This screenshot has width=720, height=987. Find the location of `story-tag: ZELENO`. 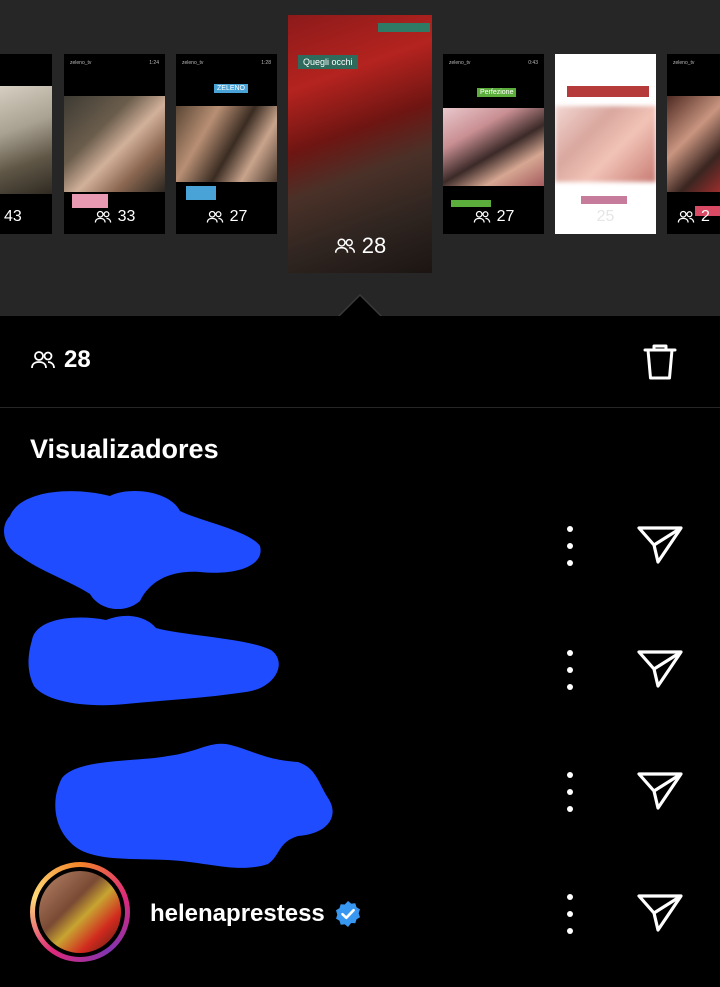

story-tag: ZELENO is located at coordinates (231, 88).